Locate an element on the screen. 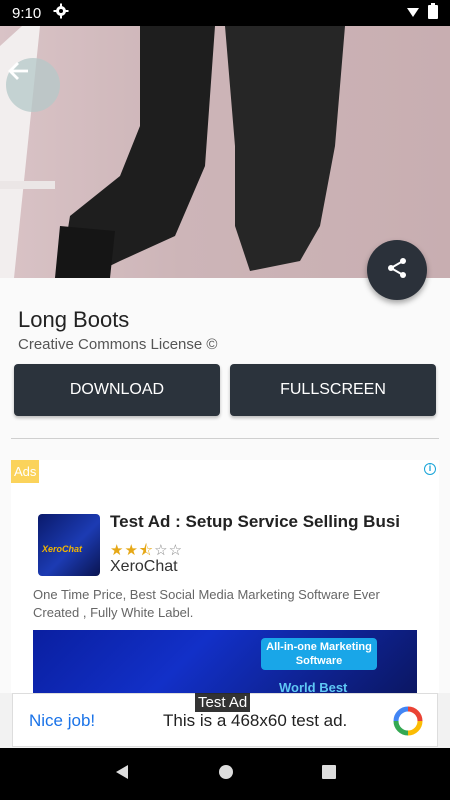 This screenshot has height=800, width=450. test-ad-label: Test Ad is located at coordinates (223, 702).